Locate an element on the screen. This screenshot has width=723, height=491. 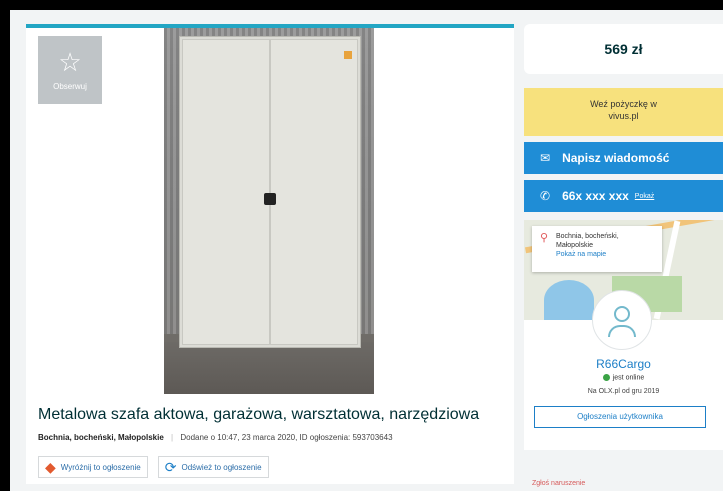
phone-number: 66x xxx xxx is located at coordinates (595, 196).